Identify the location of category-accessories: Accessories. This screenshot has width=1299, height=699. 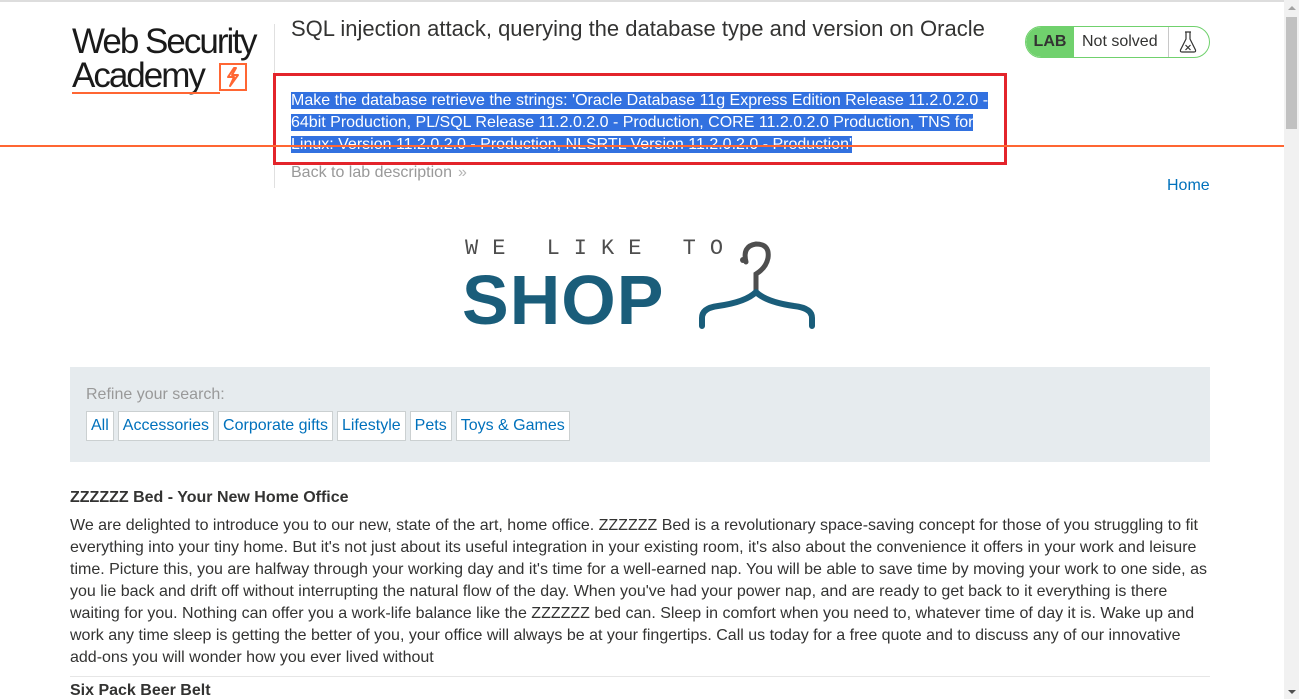
(166, 426).